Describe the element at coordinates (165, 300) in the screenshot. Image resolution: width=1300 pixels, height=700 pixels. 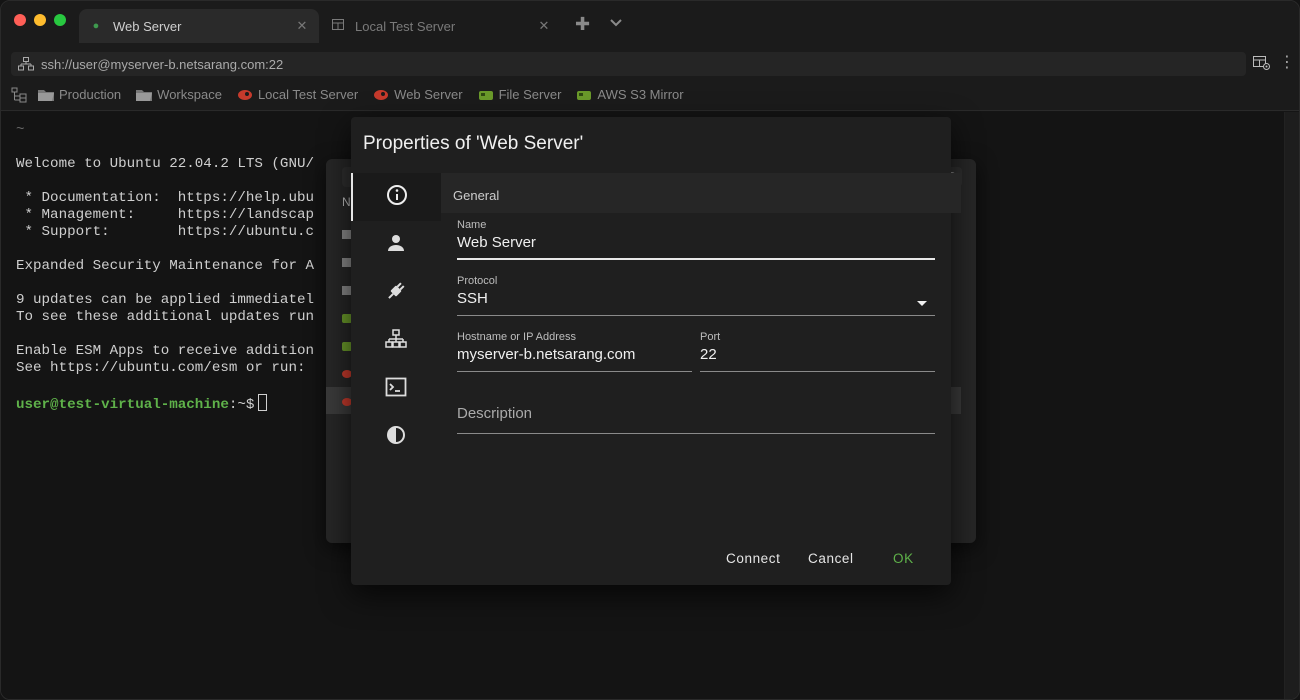
I see `terminal-line: 9 updates can be applied immediatel` at that location.